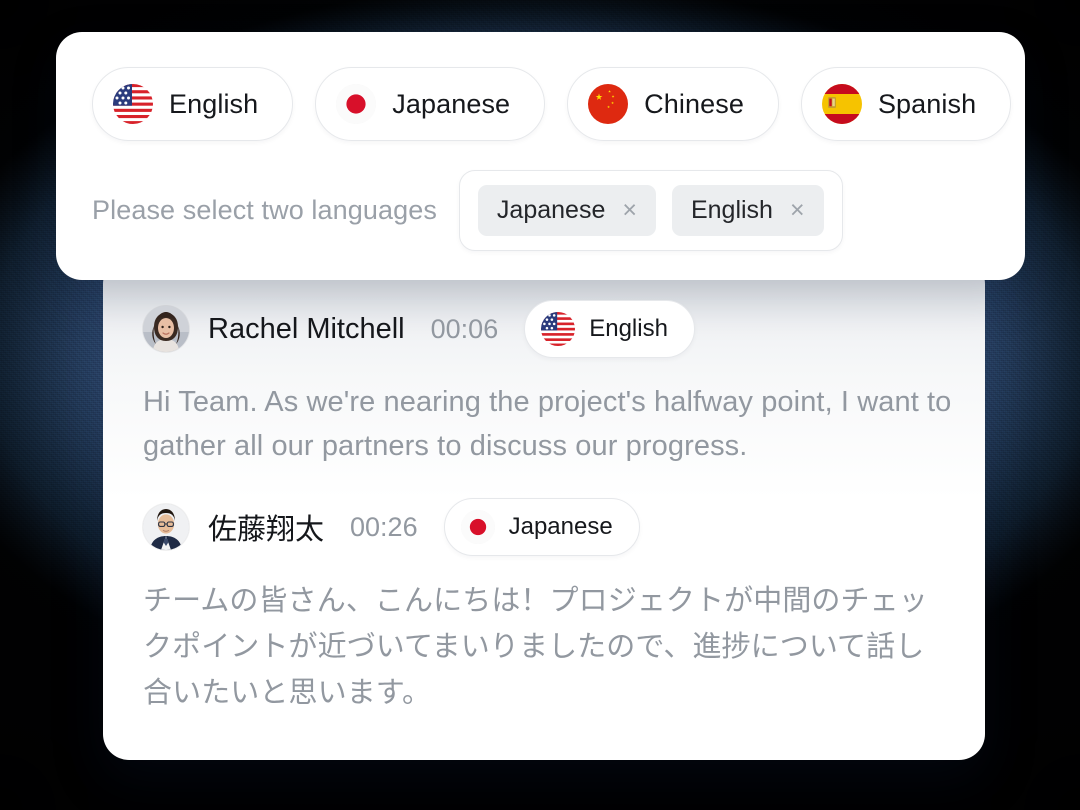 The width and height of the screenshot is (1080, 810). I want to click on cn-flag-icon, so click(608, 104).